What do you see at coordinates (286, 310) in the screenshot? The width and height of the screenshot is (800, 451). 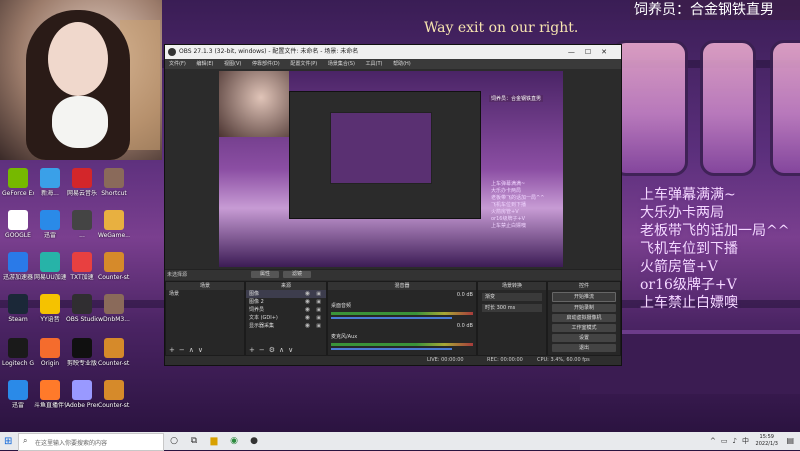 I see `source-item: 饲养员 ◉ ▣` at bounding box center [286, 310].